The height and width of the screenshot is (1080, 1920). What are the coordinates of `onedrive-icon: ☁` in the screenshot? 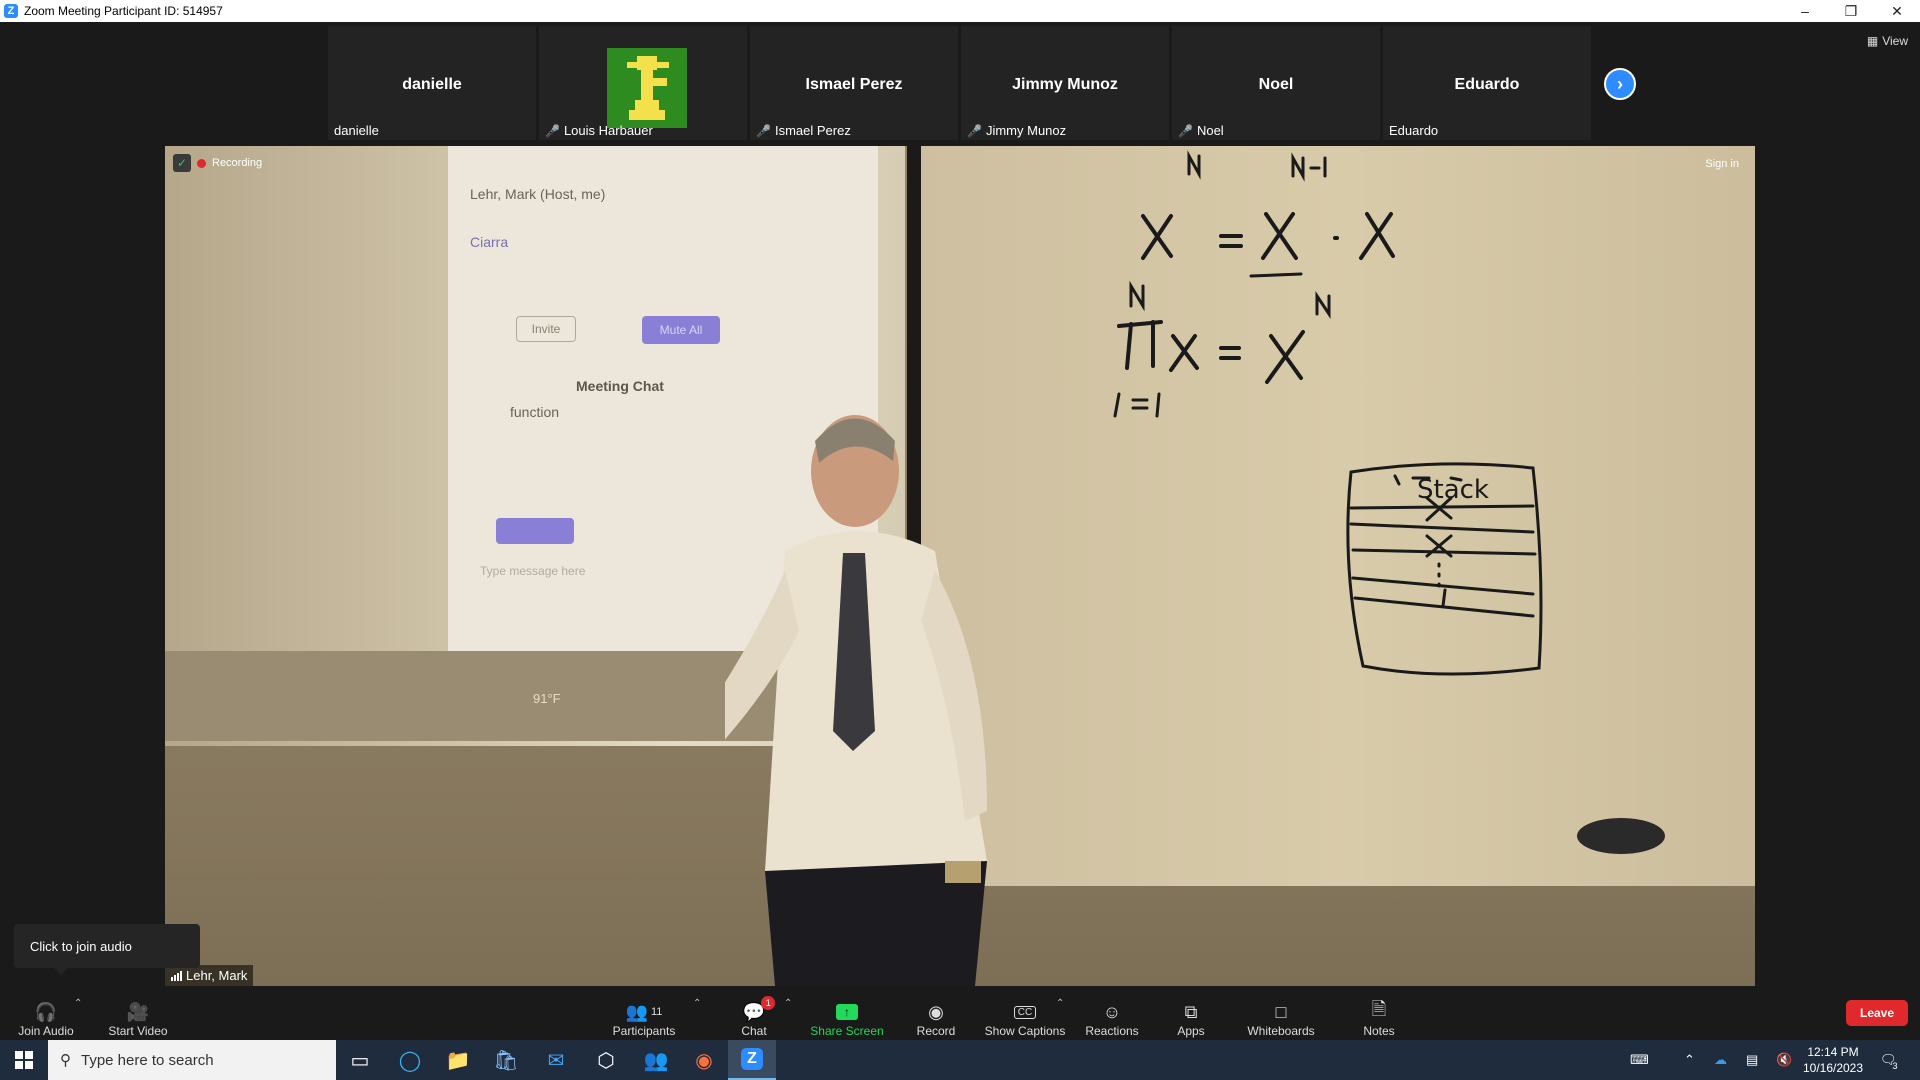 It's located at (1720, 1060).